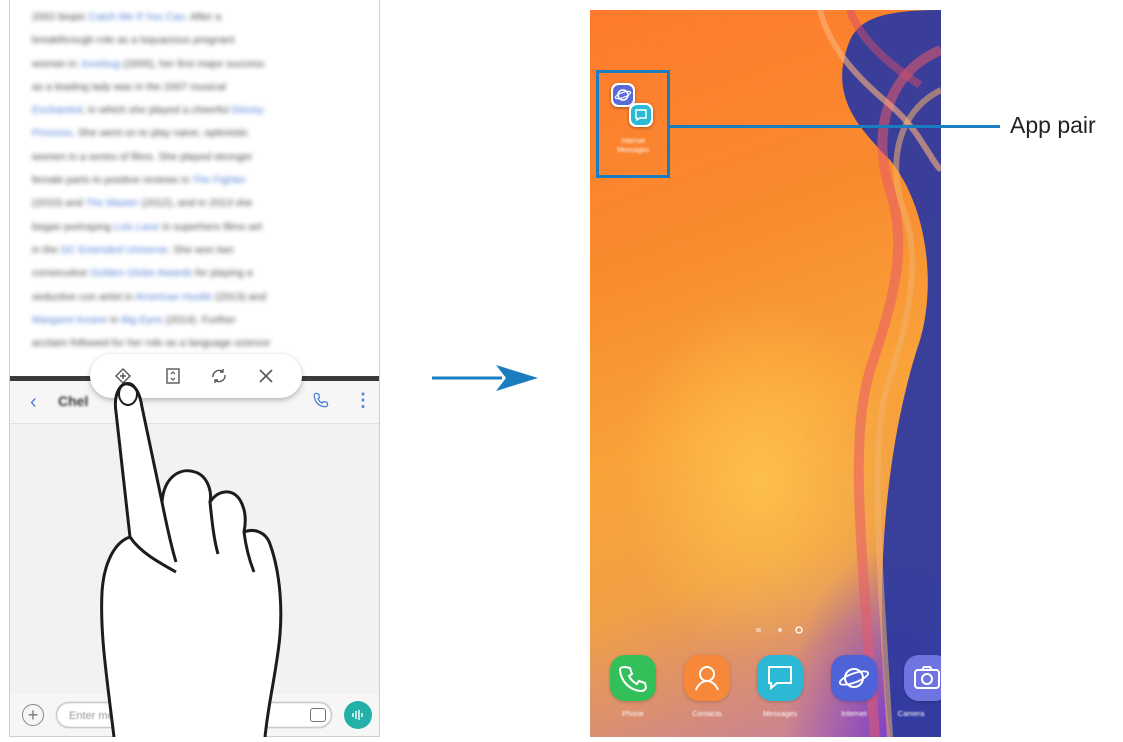 The image size is (1123, 742). I want to click on article-text-run: (2005), her first major success, so click(192, 63).